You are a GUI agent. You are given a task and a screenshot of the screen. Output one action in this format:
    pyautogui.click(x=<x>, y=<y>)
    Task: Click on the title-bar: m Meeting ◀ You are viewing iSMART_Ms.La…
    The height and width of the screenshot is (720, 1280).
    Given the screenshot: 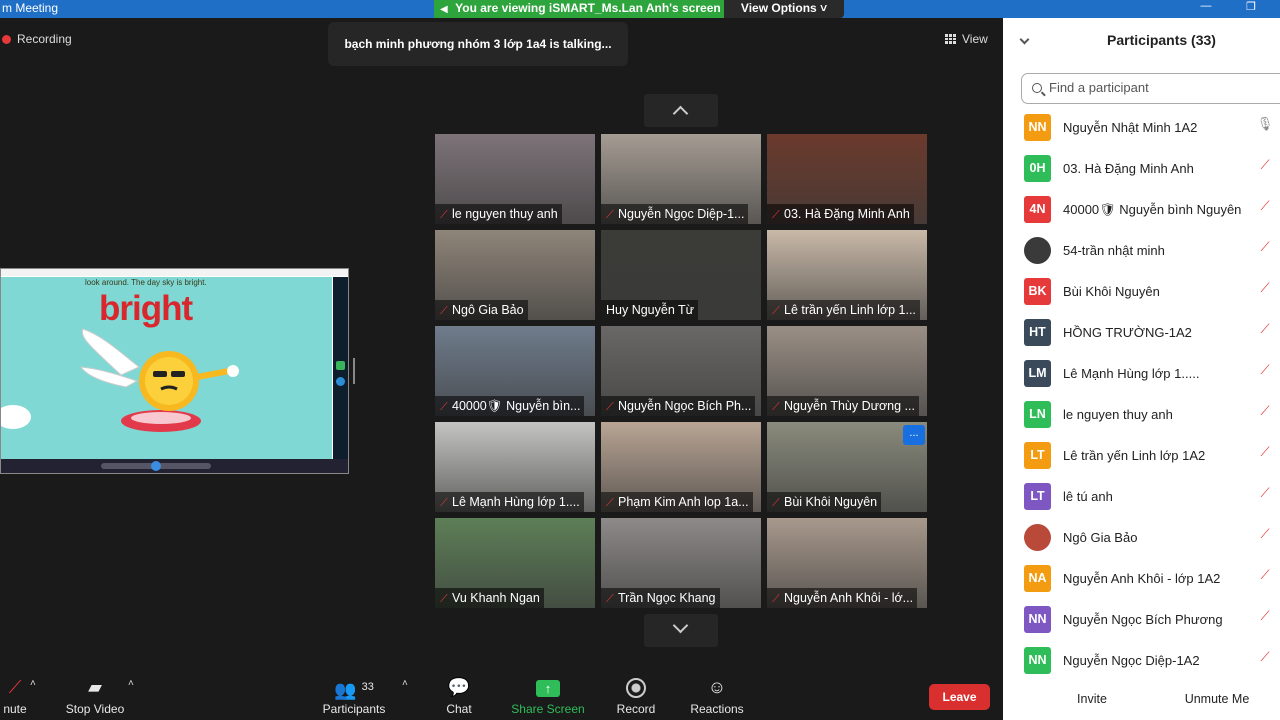 What is the action you would take?
    pyautogui.click(x=640, y=9)
    